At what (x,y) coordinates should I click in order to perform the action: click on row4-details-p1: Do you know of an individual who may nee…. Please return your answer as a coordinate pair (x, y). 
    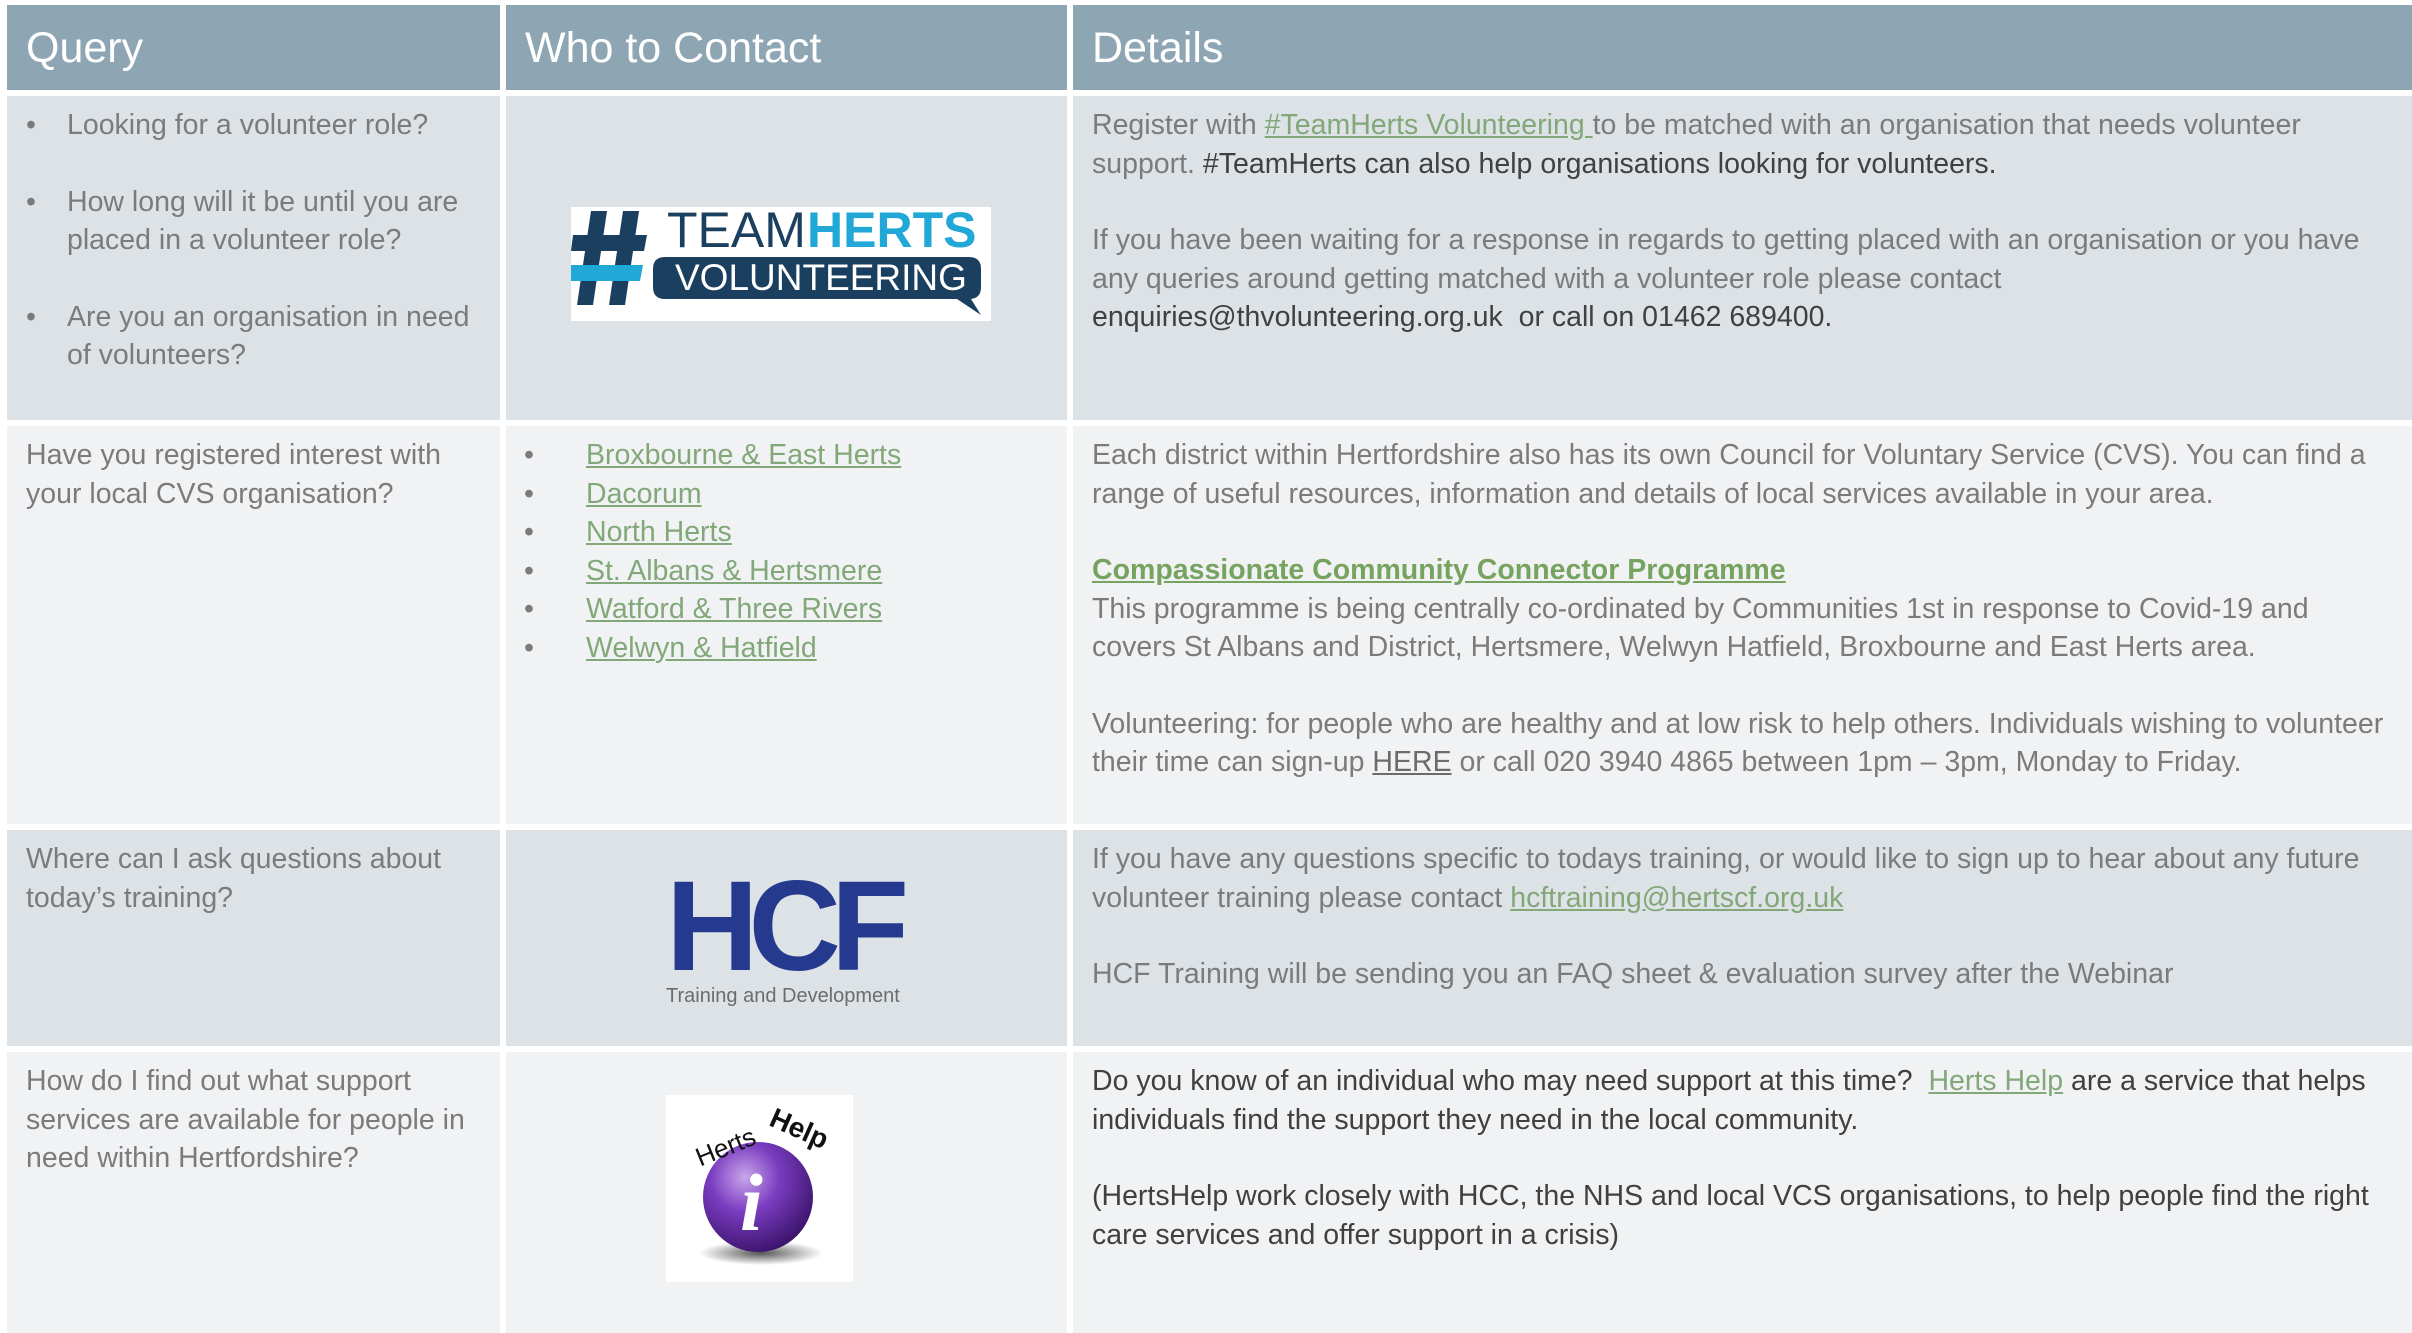
    Looking at the image, I should click on (1729, 1100).